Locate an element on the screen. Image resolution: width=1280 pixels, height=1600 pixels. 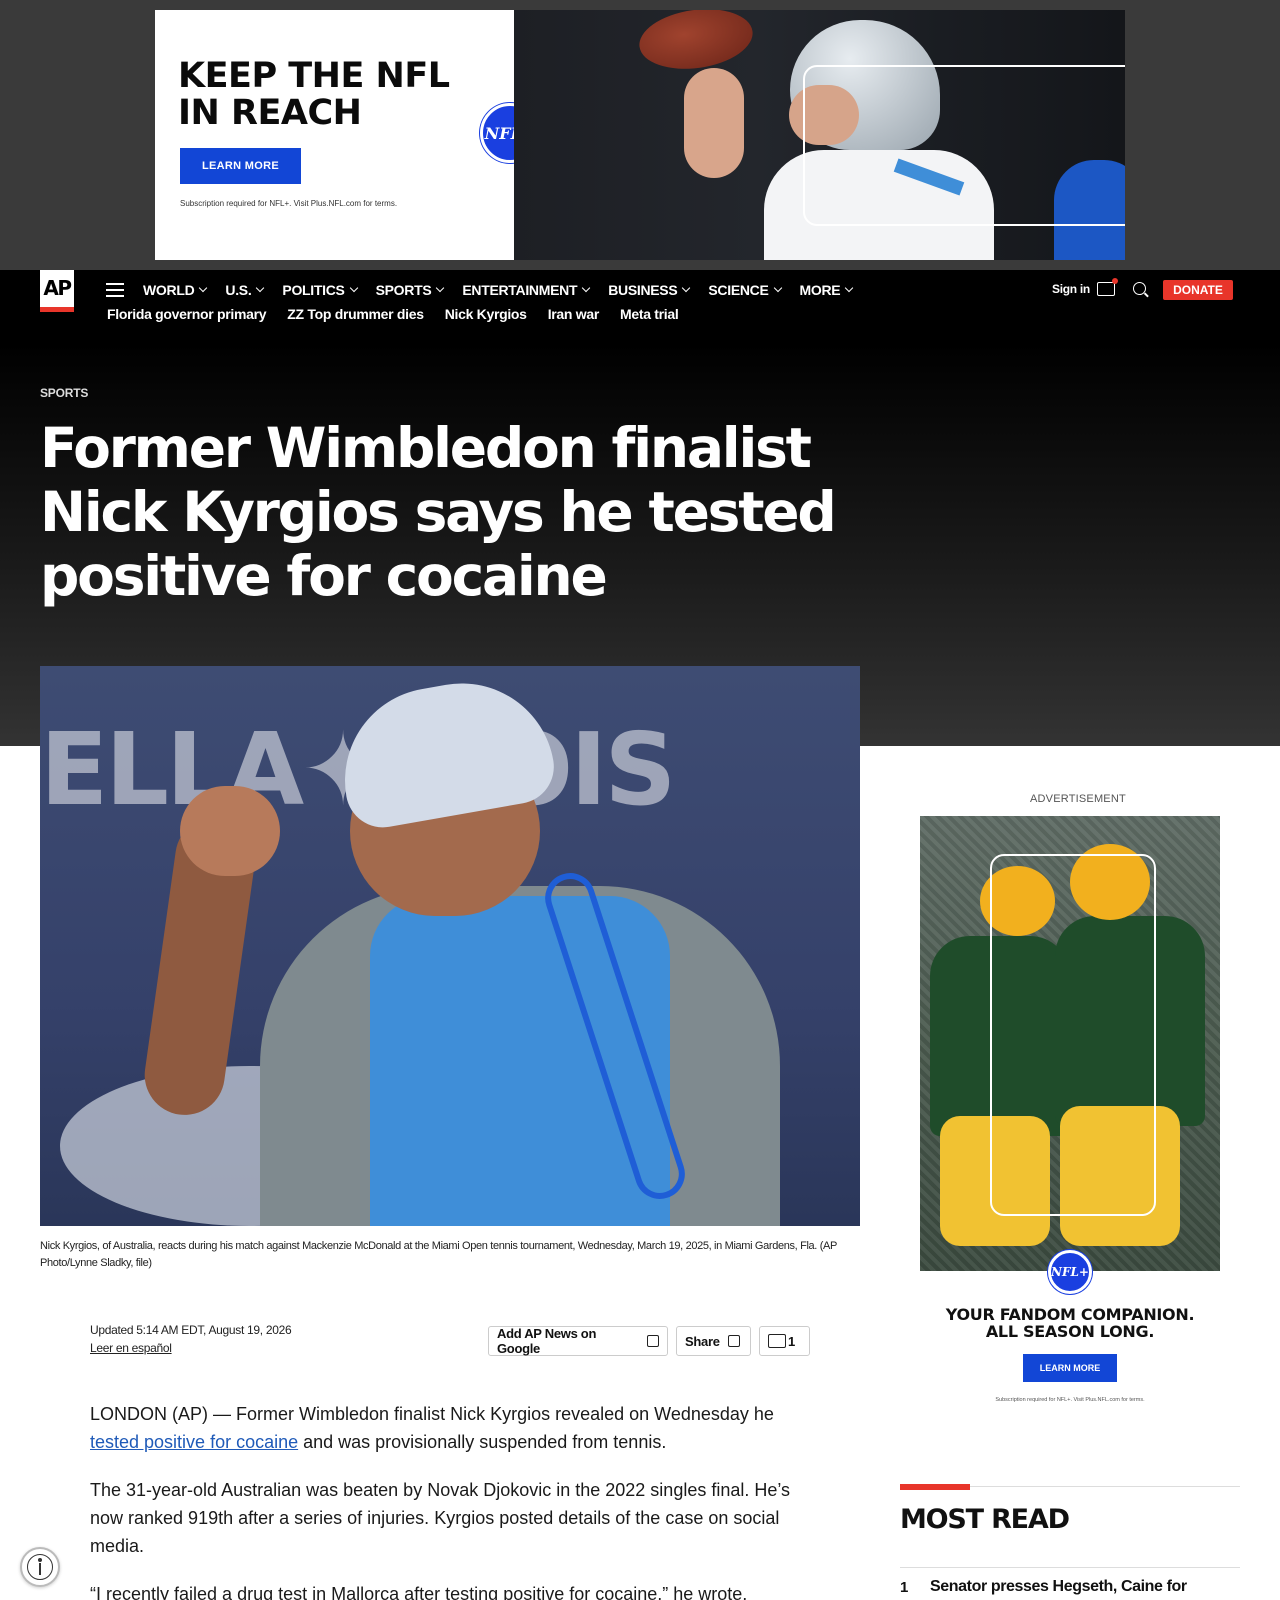
advertisement-label: ADVERTISEMENT is located at coordinates (1078, 799).